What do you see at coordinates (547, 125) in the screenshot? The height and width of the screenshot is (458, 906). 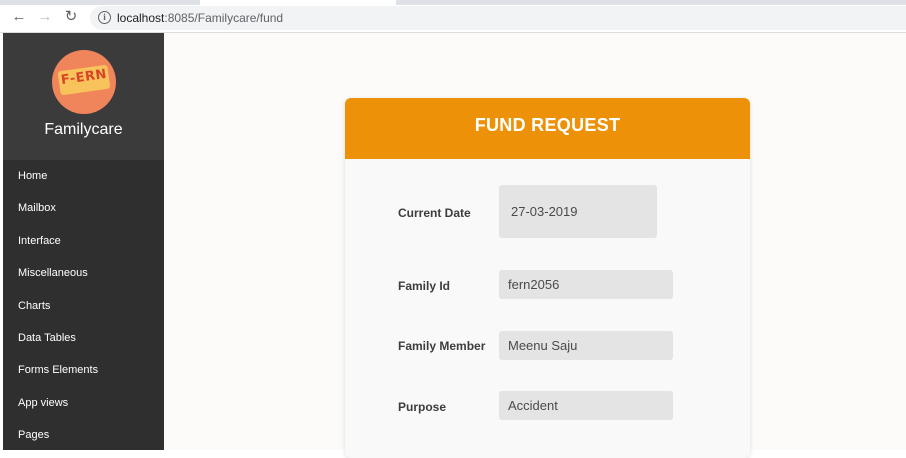 I see `page-title: FUND REQUEST` at bounding box center [547, 125].